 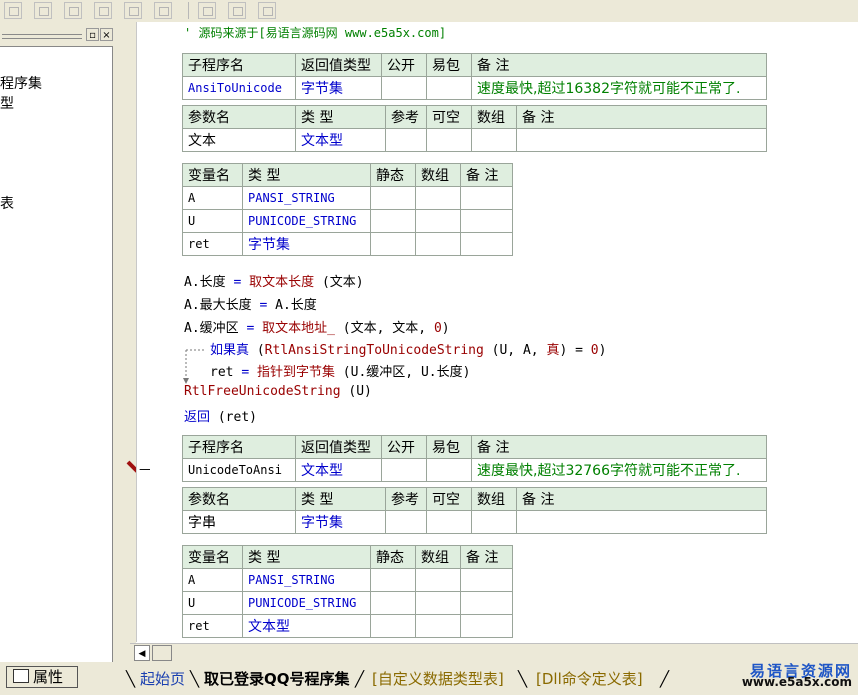 I want to click on properties-button: 属性, so click(x=42, y=677).